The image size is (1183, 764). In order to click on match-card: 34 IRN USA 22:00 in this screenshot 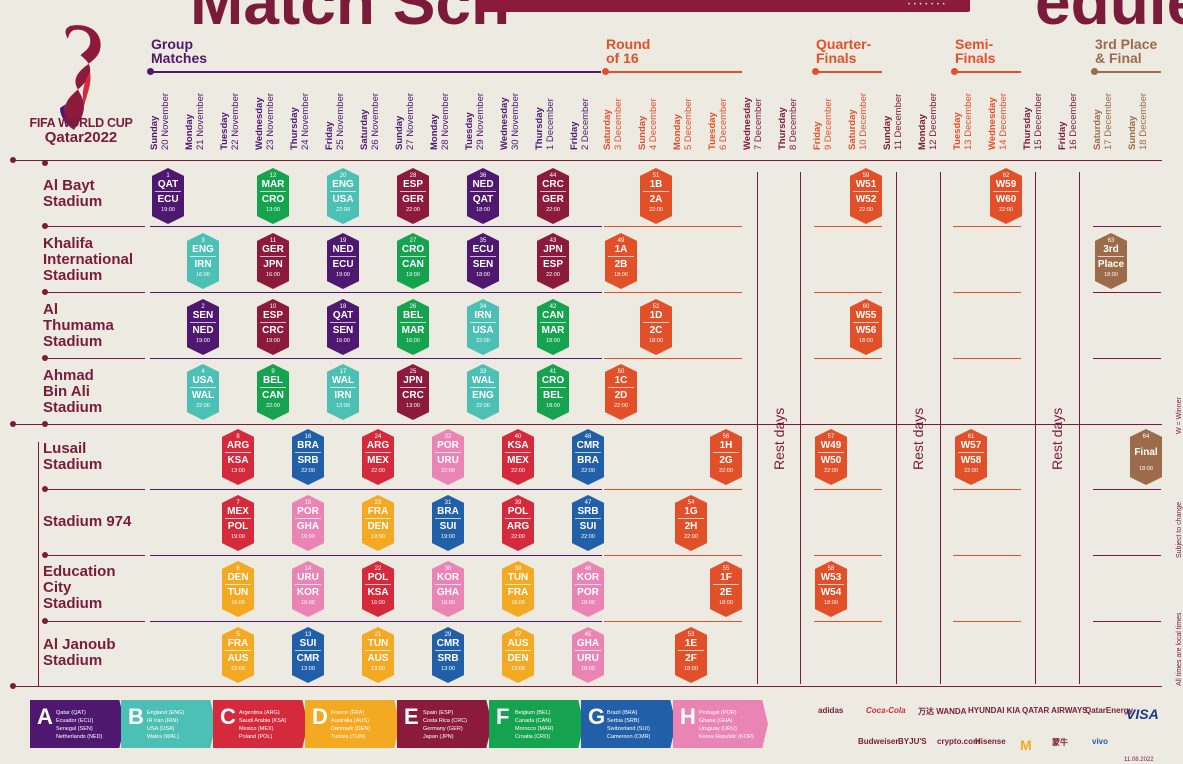, I will do `click(483, 327)`.